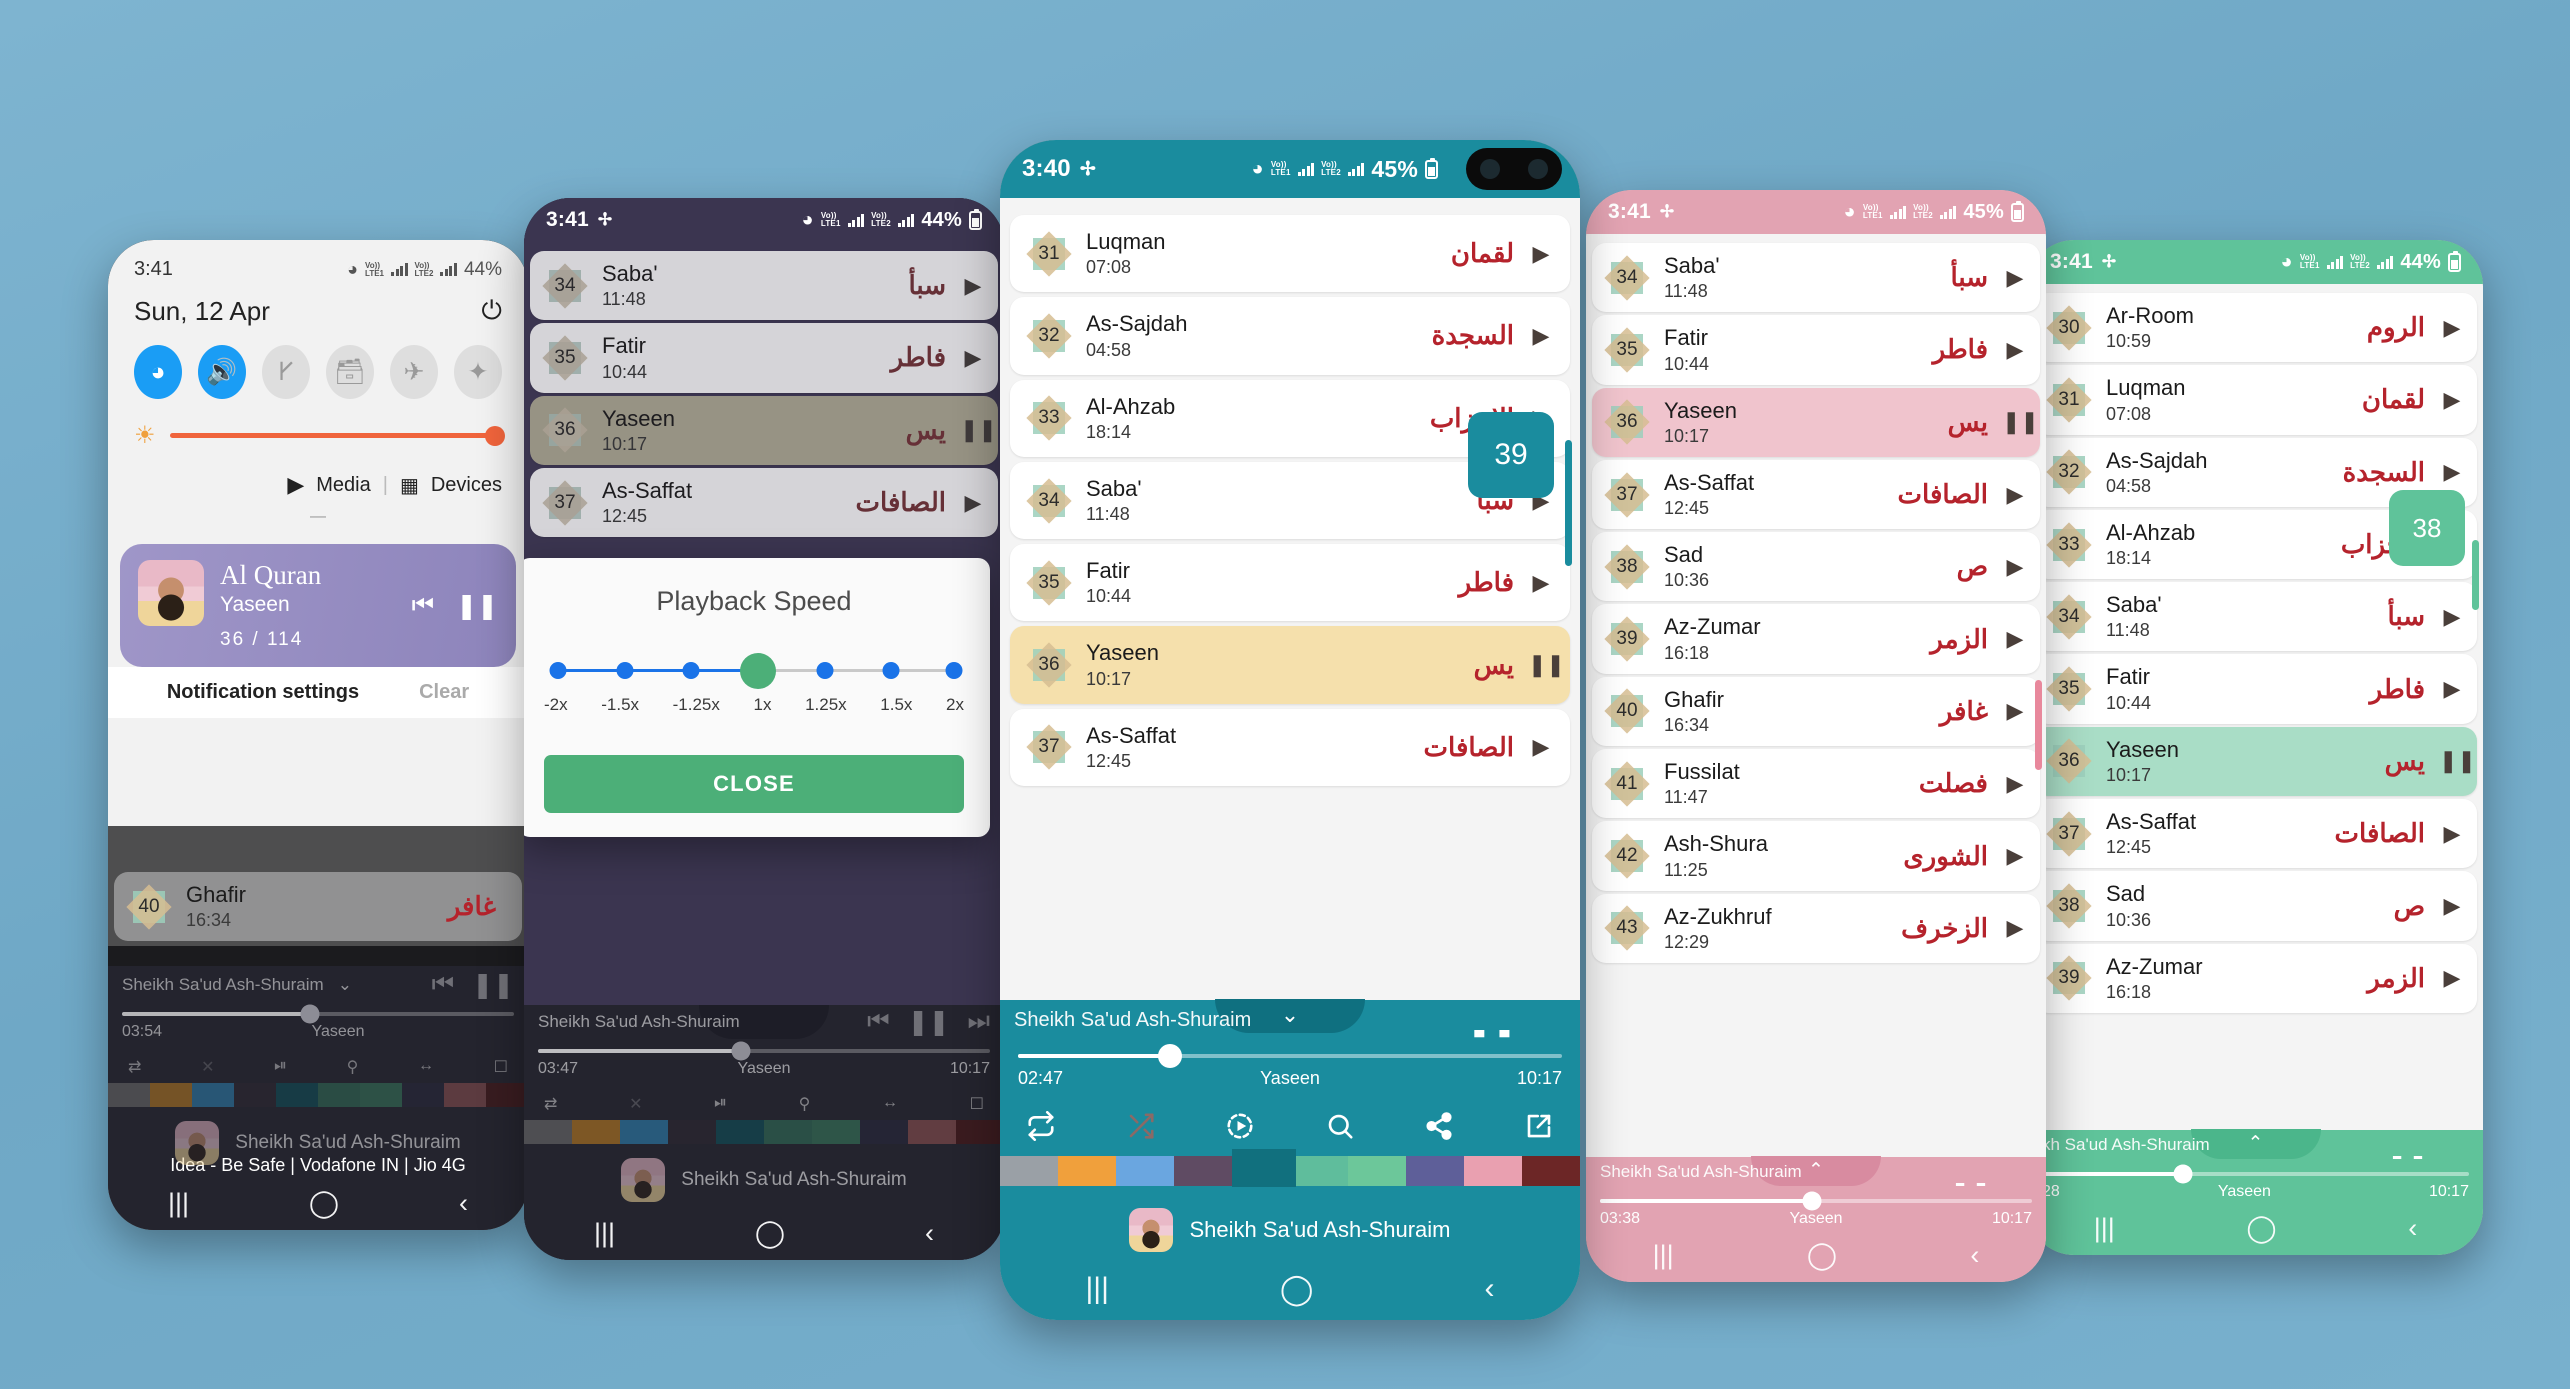 The height and width of the screenshot is (1389, 2570). I want to click on media-notification-card: Al Quran Yaseen 36 / 114 ⏮ ❚❚, so click(318, 605).